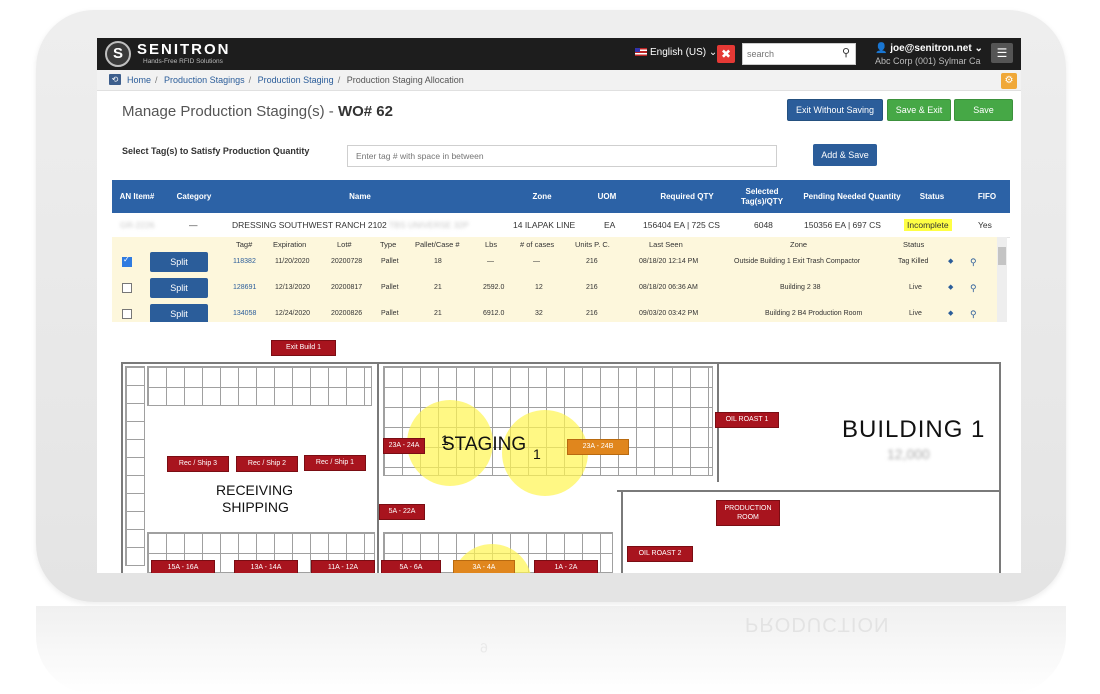 The height and width of the screenshot is (694, 1100). Describe the element at coordinates (266, 566) in the screenshot. I see `zone-13a-14a: 13A - 14A` at that location.